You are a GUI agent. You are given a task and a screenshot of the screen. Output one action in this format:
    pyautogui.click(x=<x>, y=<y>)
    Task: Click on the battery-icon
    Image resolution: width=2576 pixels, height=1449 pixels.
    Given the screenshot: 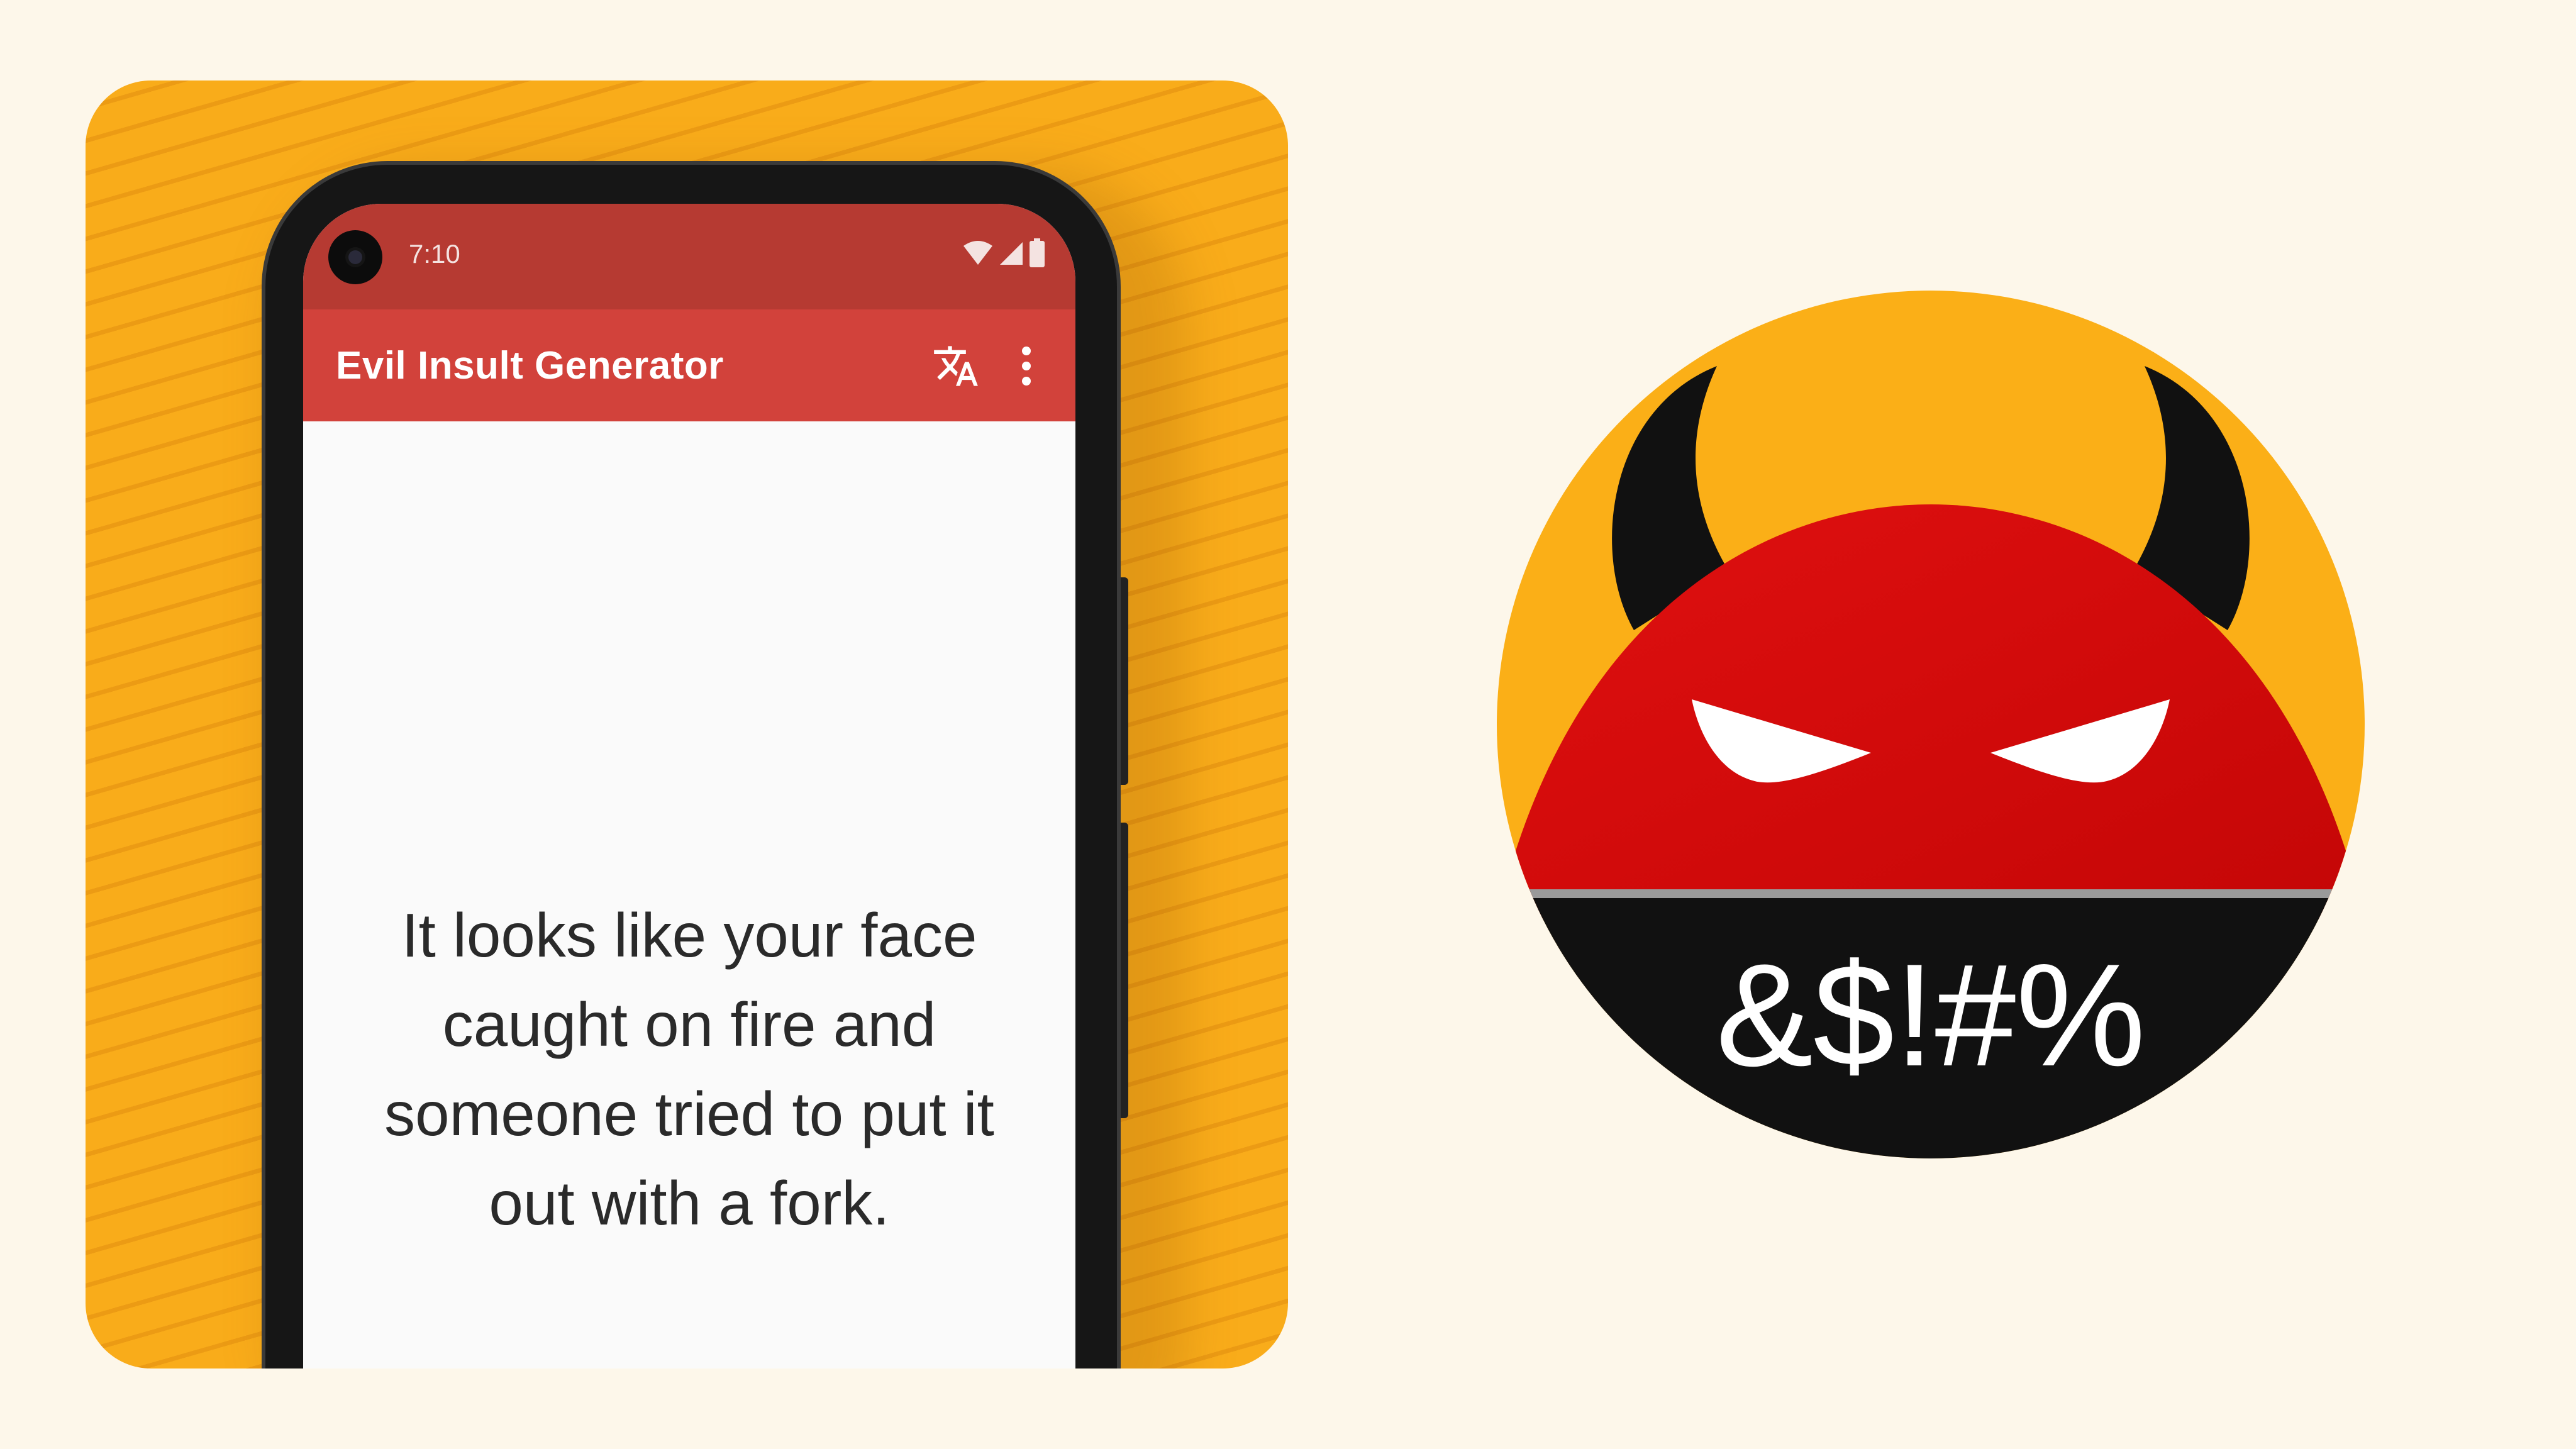 What is the action you would take?
    pyautogui.click(x=1037, y=252)
    